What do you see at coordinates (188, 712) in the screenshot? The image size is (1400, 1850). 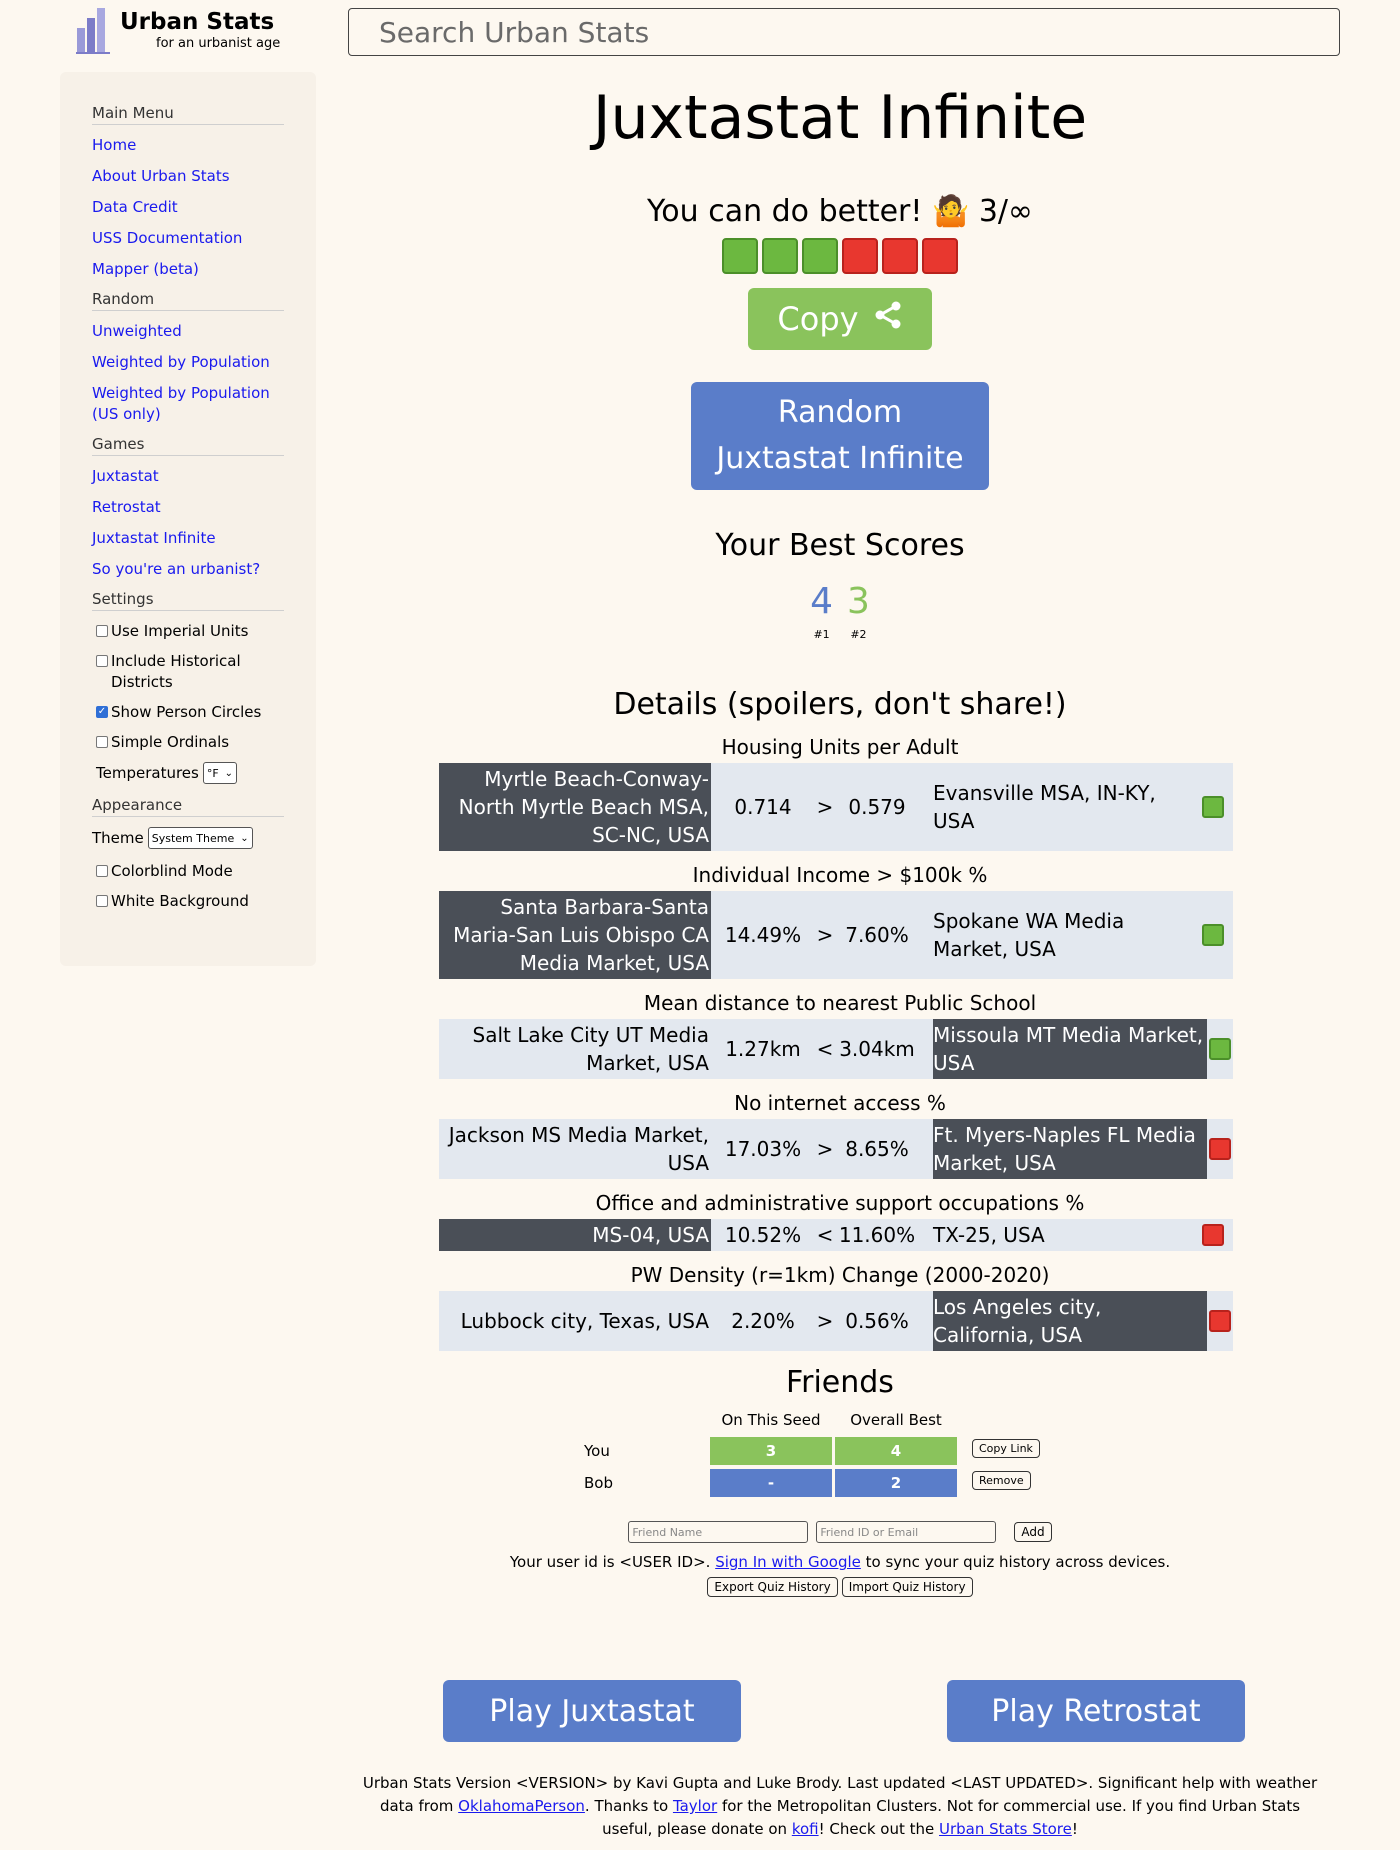 I see `setting-person-circles: ✓ Show Person Circles` at bounding box center [188, 712].